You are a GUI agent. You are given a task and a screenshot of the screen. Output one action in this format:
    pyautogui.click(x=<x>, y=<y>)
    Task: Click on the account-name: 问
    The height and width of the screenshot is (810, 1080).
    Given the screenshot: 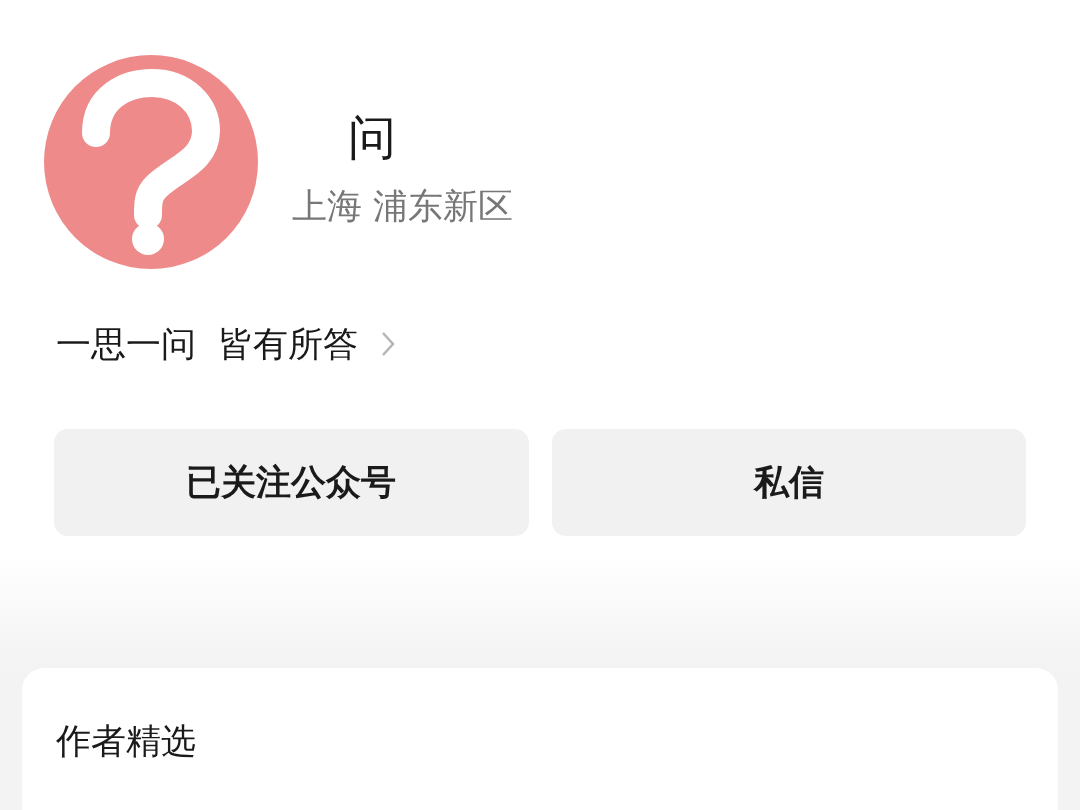 What is the action you would take?
    pyautogui.click(x=372, y=137)
    